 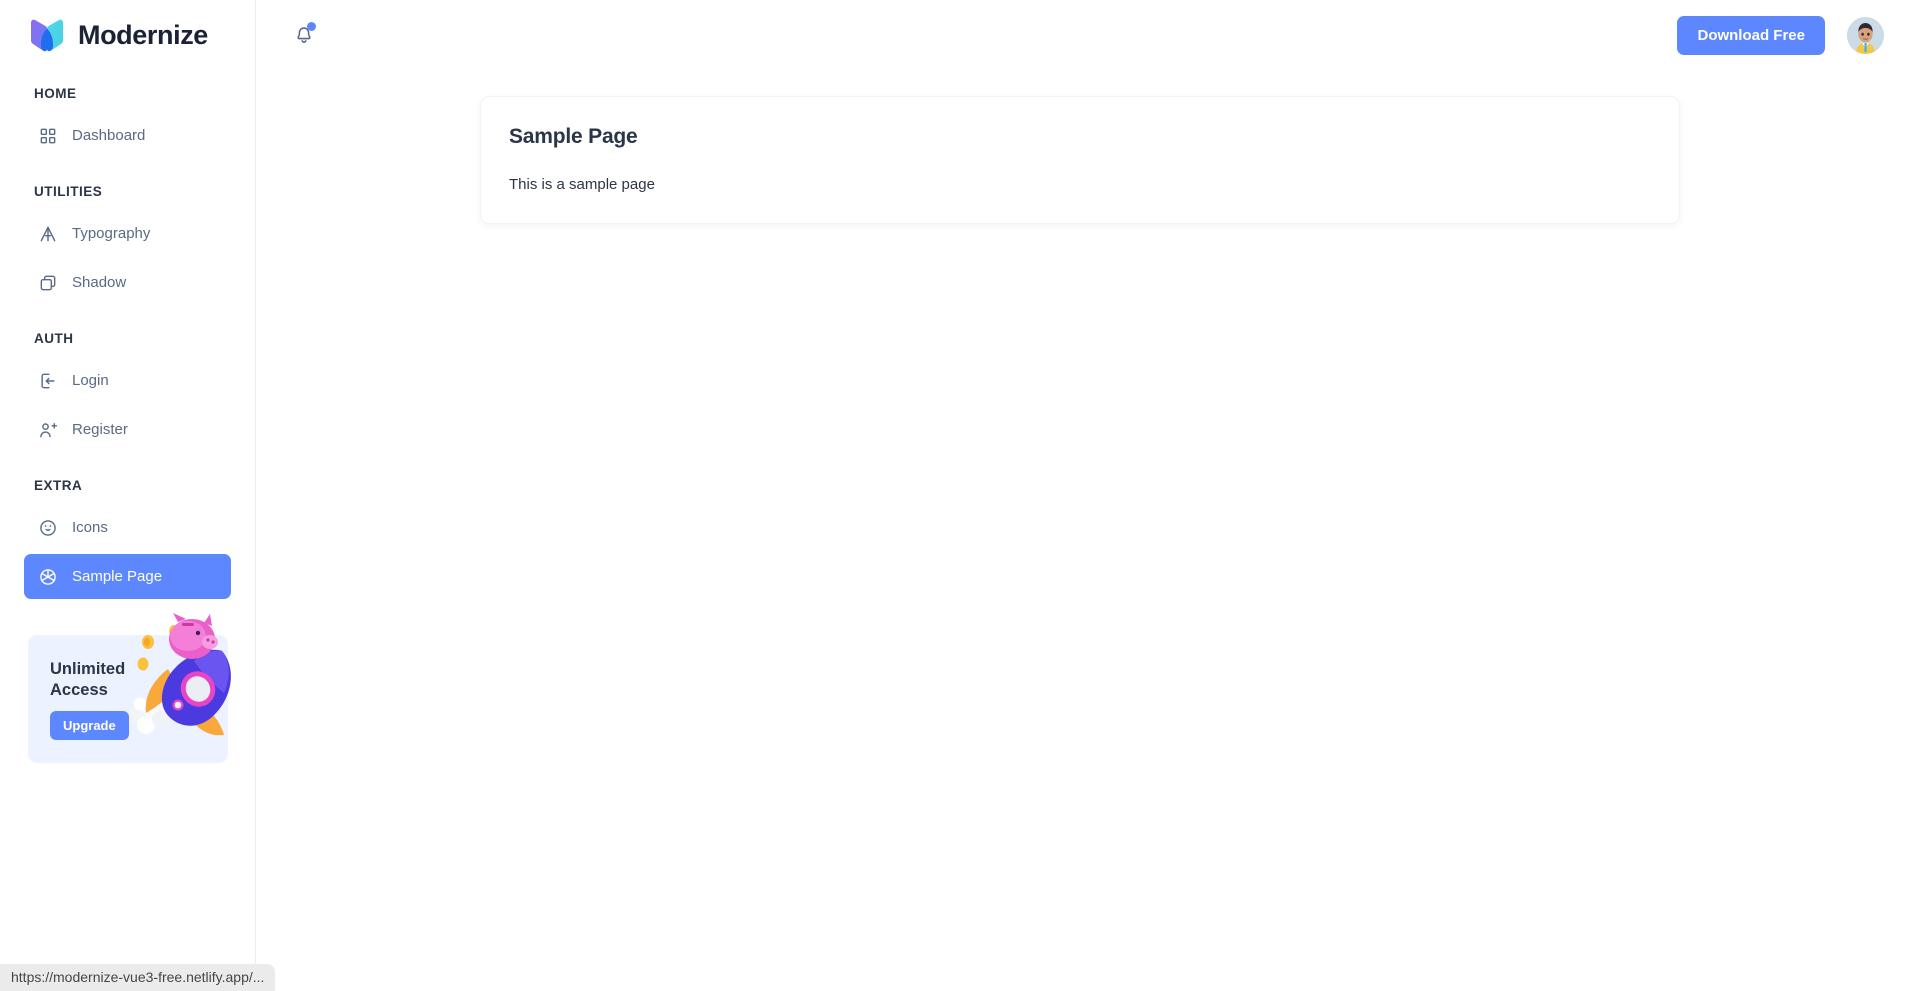 I want to click on nav-section-label-home: HOME, so click(x=55, y=93).